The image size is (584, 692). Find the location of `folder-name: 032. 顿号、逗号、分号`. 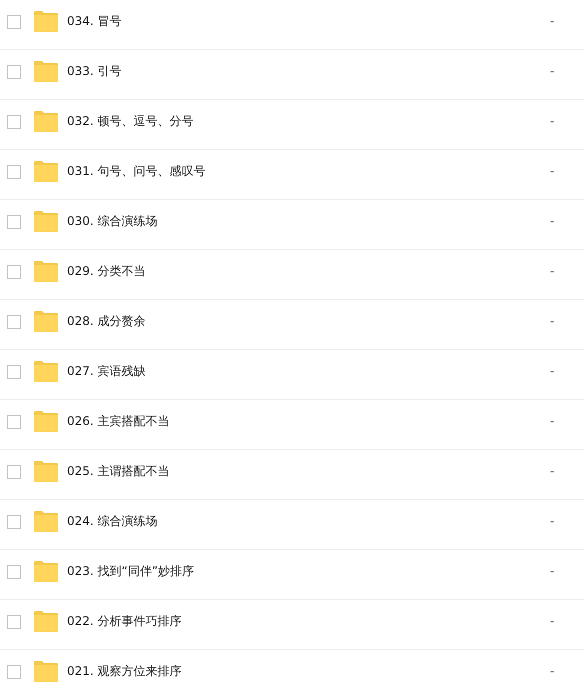

folder-name: 032. 顿号、逗号、分号 is located at coordinates (130, 121).